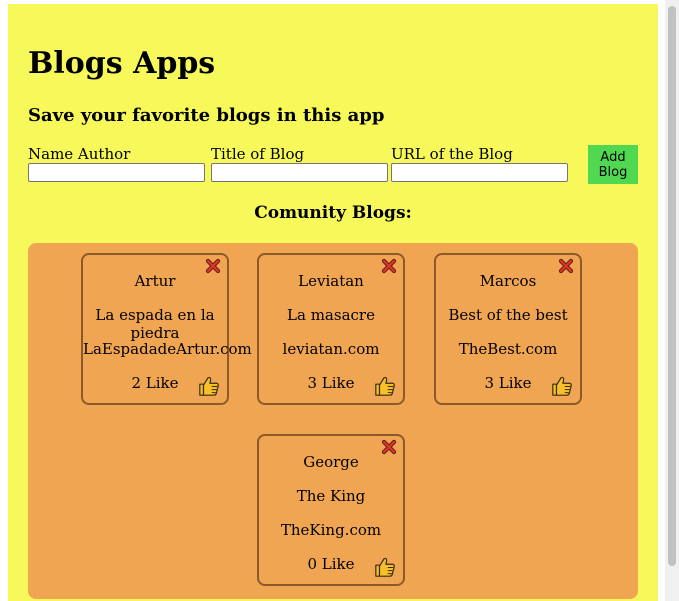 Image resolution: width=679 pixels, height=601 pixels. What do you see at coordinates (299, 172) in the screenshot?
I see `title-input` at bounding box center [299, 172].